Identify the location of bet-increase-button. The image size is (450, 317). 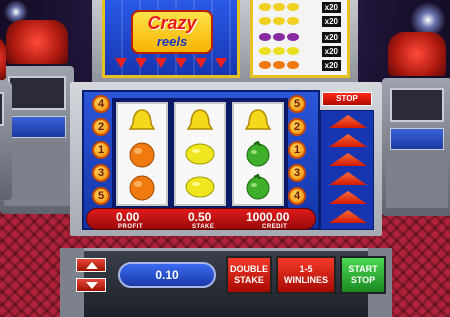
(91, 265).